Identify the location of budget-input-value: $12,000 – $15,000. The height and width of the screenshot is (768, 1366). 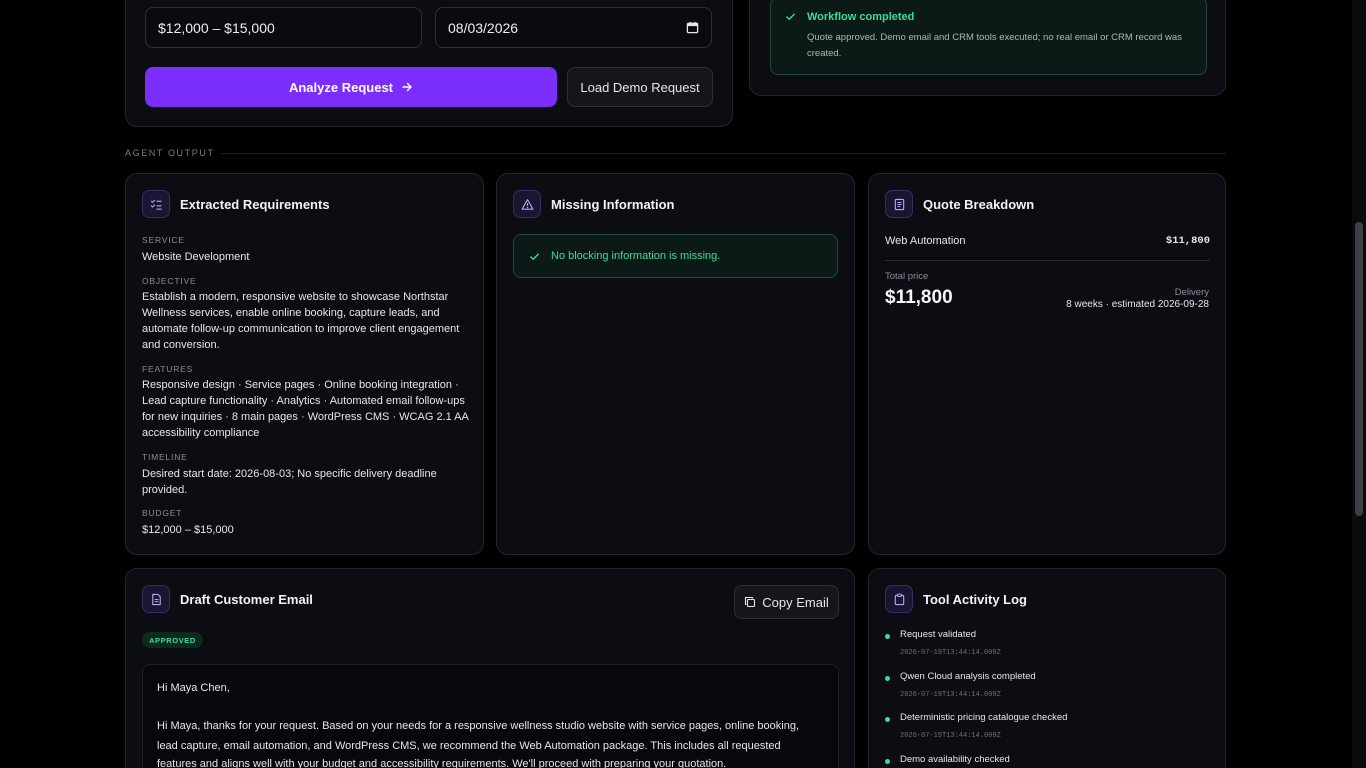
(216, 27).